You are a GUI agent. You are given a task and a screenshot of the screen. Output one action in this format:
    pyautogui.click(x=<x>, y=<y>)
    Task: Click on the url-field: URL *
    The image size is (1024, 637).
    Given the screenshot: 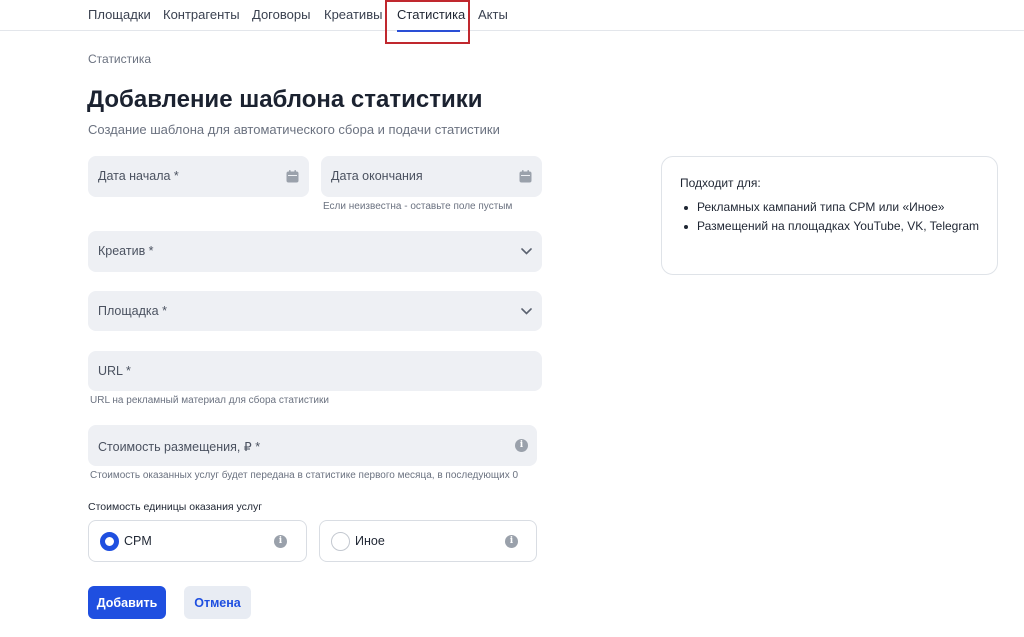 What is the action you would take?
    pyautogui.click(x=315, y=371)
    